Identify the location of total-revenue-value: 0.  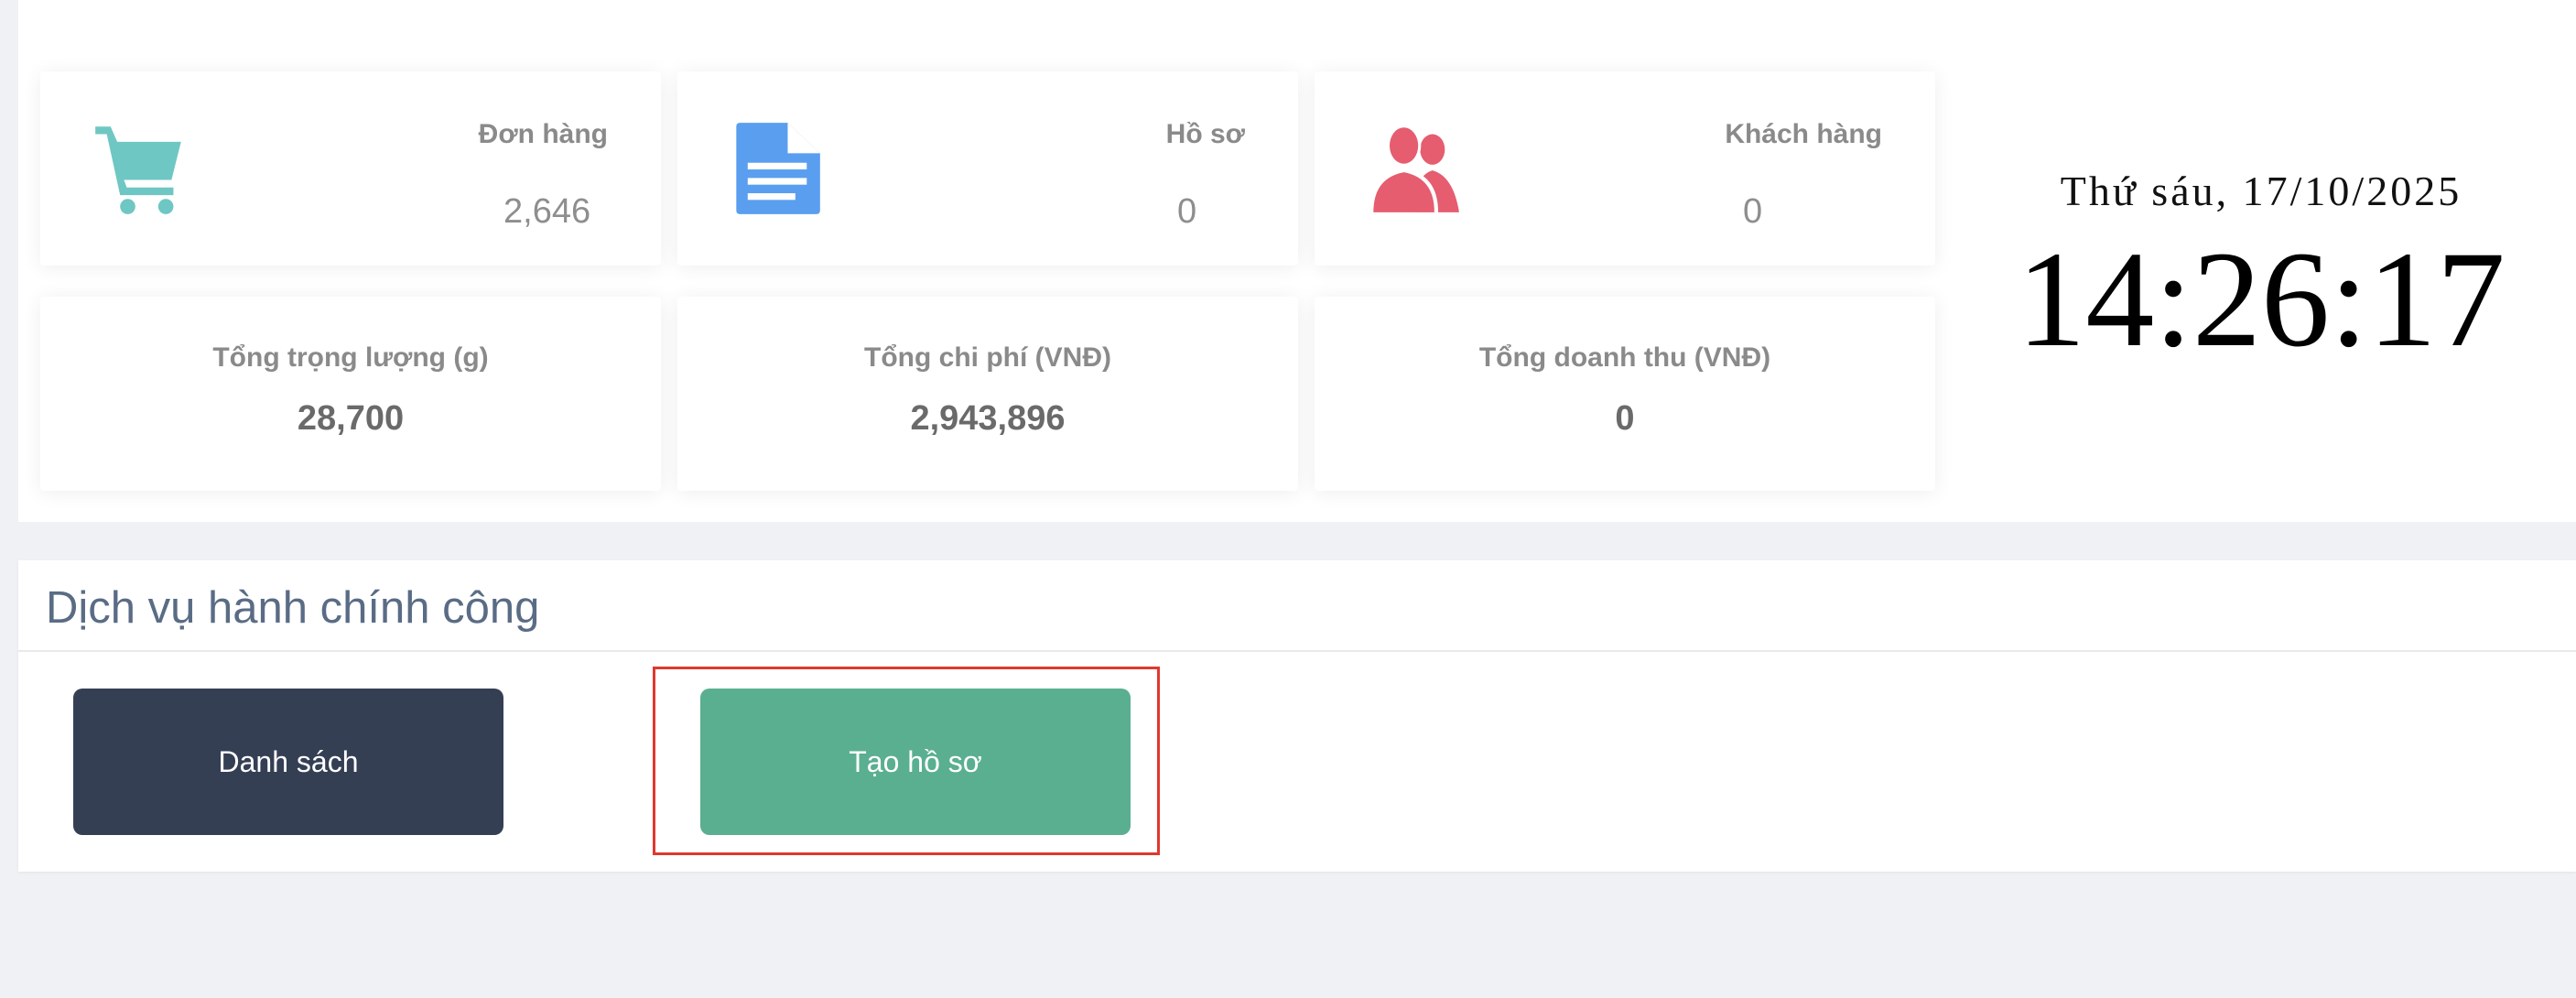
(1625, 419).